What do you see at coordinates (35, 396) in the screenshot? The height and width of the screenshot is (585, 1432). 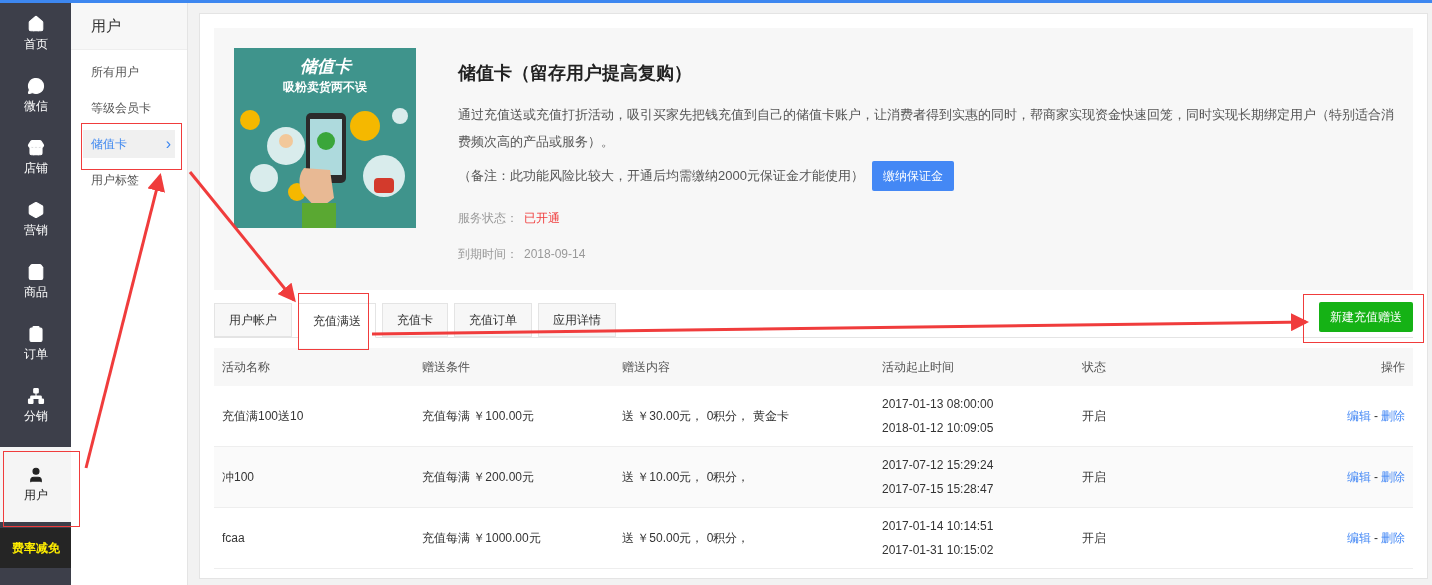 I see `hierarchy-icon` at bounding box center [35, 396].